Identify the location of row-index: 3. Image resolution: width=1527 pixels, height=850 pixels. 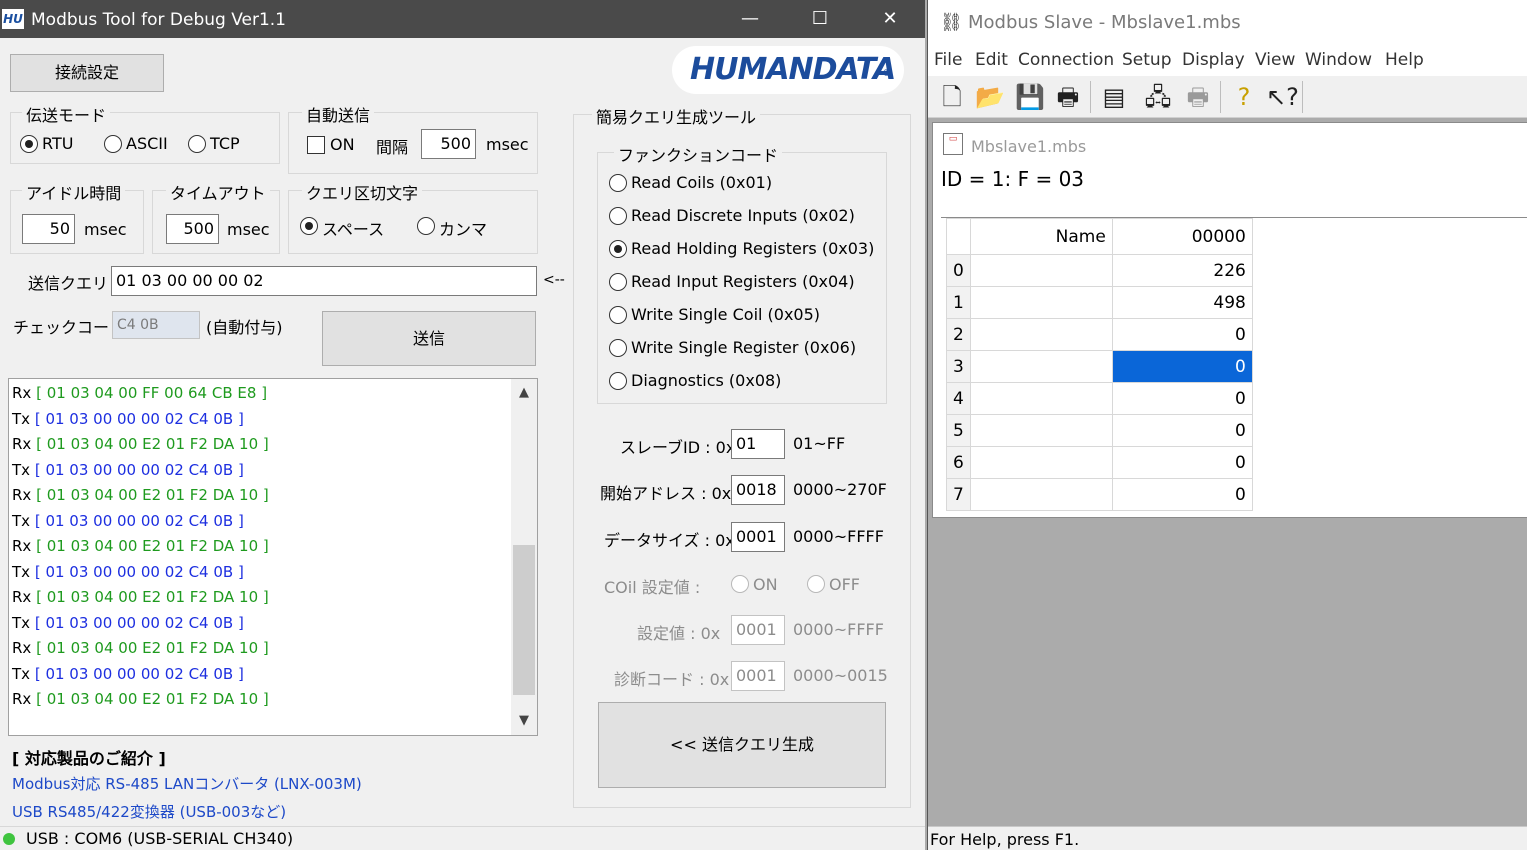
(958, 366).